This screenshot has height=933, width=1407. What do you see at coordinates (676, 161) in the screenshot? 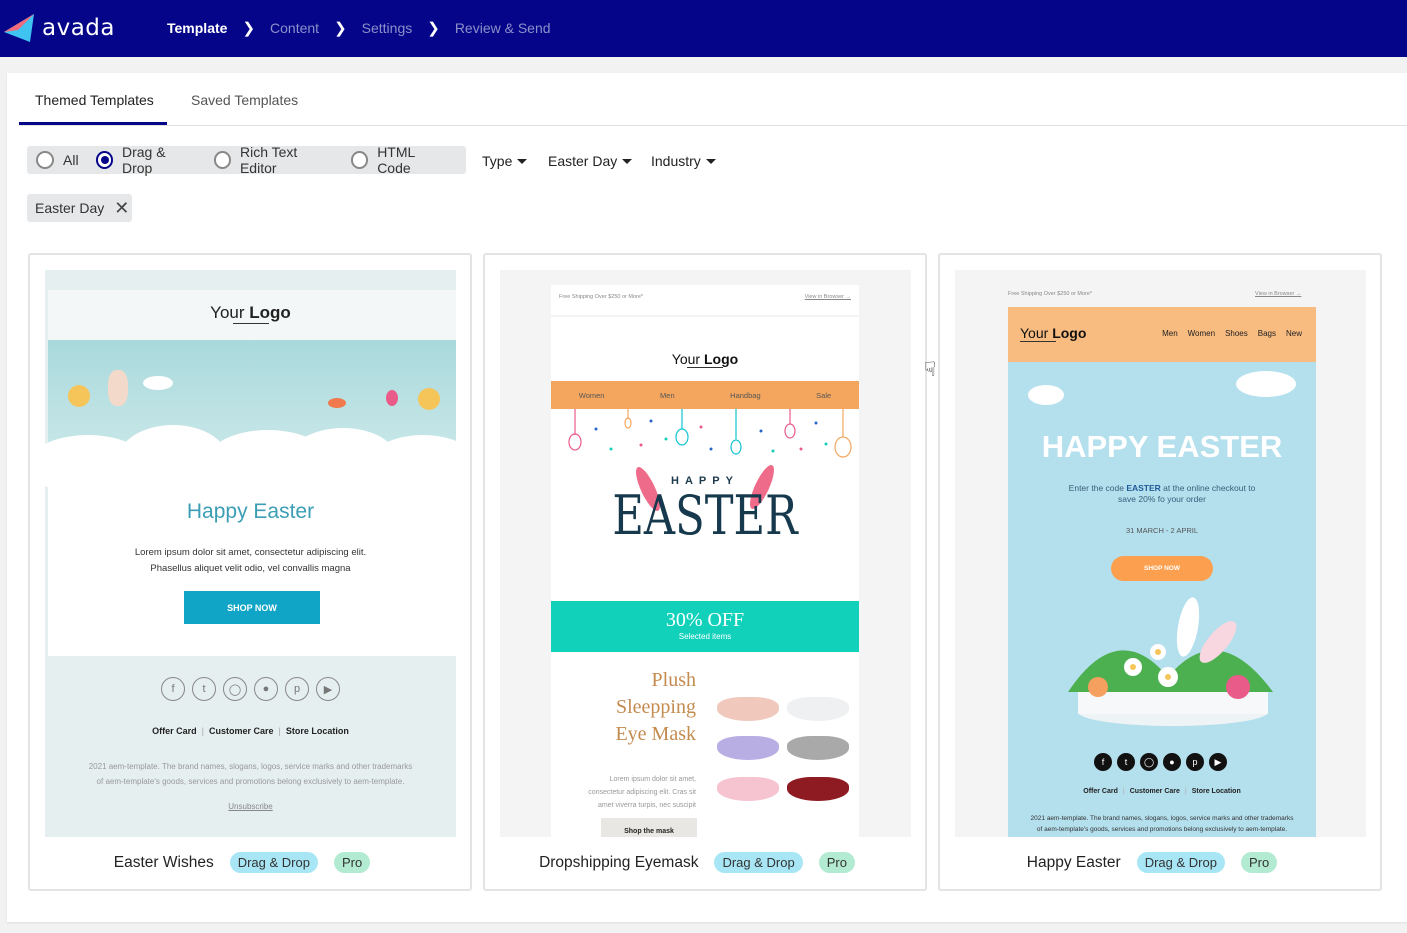
I see `dropdown-label: Industry` at bounding box center [676, 161].